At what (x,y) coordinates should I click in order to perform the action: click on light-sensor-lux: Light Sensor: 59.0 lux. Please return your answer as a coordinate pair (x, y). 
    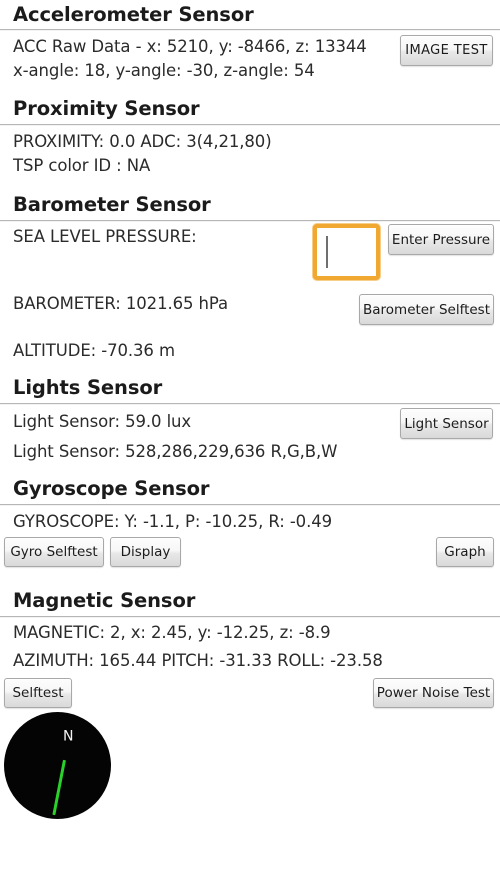
    Looking at the image, I should click on (102, 421).